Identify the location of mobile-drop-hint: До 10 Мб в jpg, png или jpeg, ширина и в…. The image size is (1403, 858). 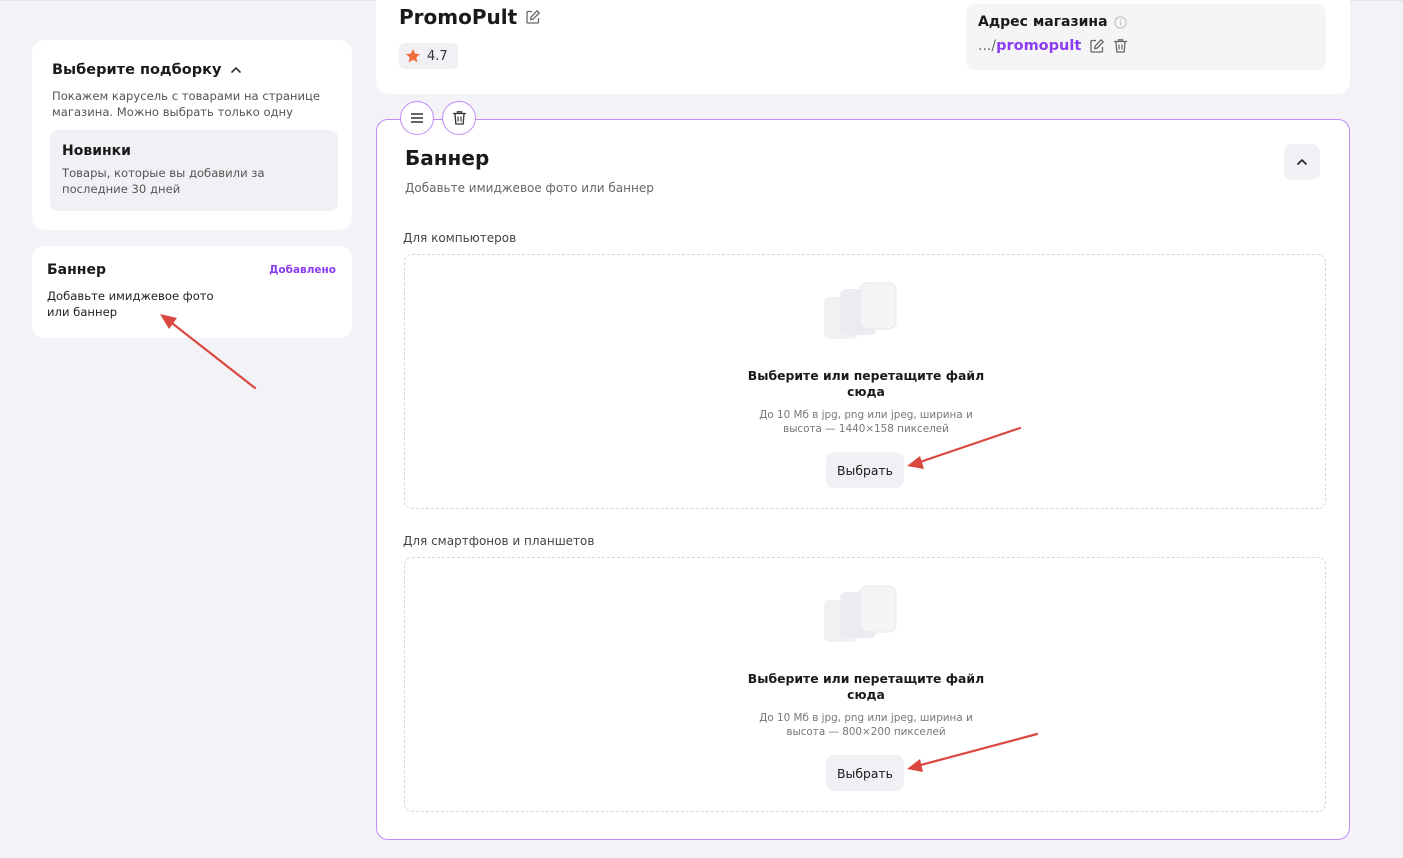
(866, 725).